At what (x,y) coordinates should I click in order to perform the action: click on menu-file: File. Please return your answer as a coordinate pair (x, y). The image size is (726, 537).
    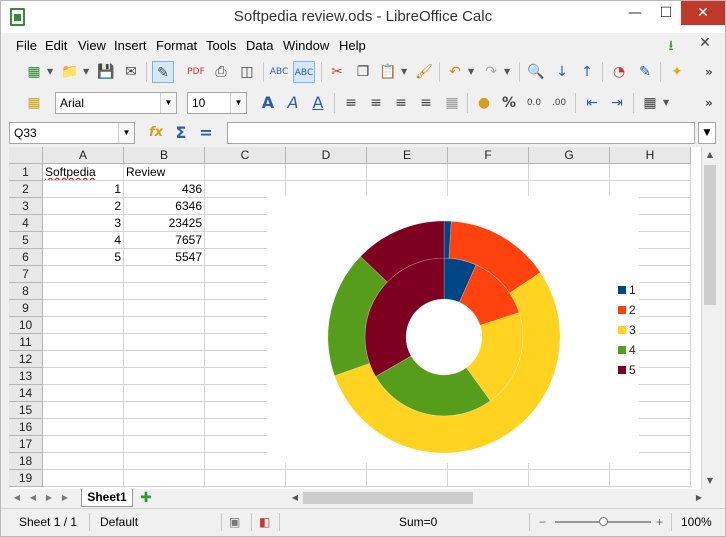
    Looking at the image, I should click on (26, 45).